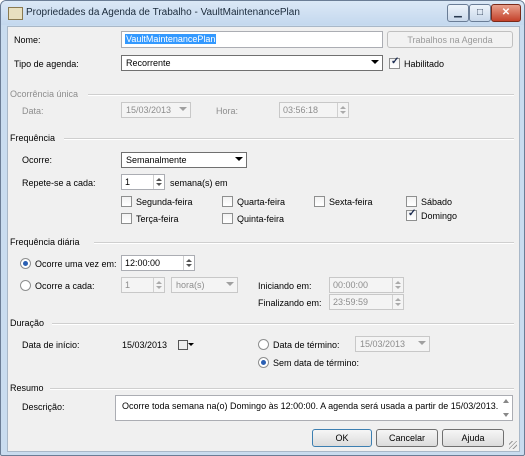 This screenshot has height=456, width=525. Describe the element at coordinates (27, 40) in the screenshot. I see `name-label: Nome:` at that location.